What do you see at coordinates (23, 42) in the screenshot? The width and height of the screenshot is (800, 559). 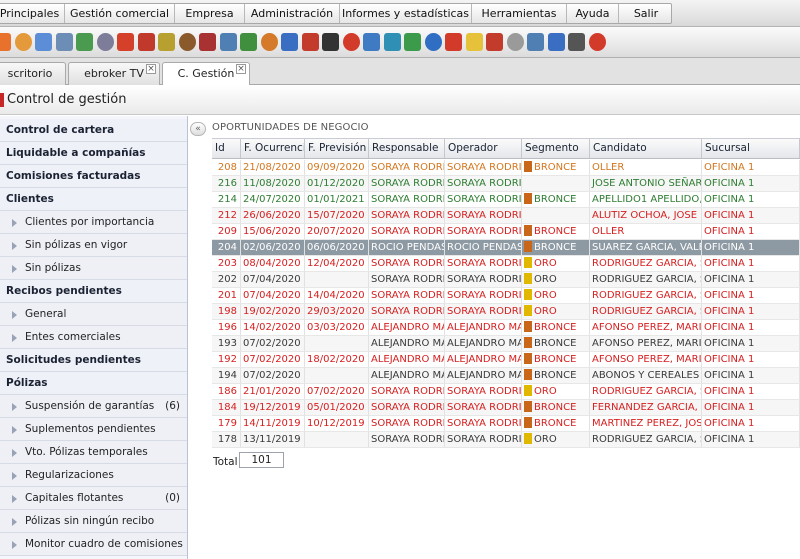 I see `user-orange-icon` at bounding box center [23, 42].